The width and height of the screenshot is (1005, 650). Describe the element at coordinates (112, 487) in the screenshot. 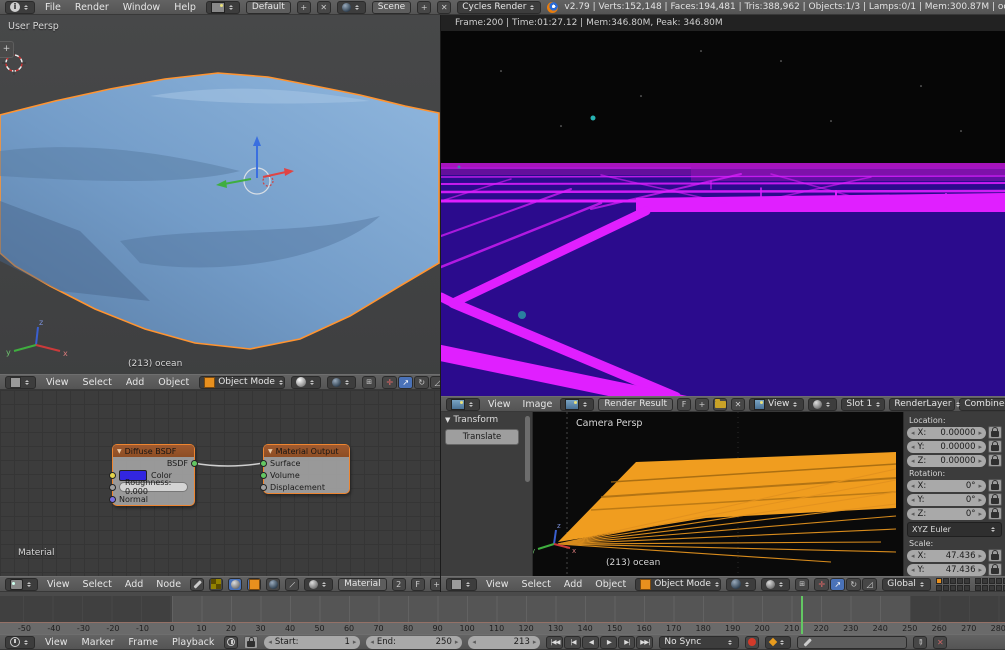

I see `socket-roughness-in` at that location.